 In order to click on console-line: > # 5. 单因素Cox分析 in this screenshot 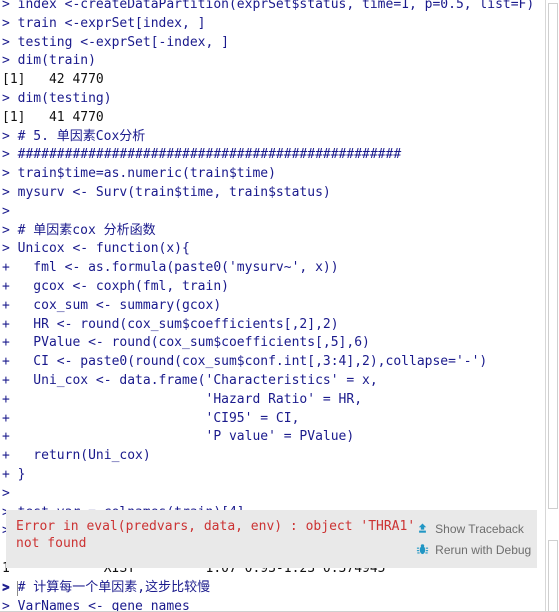, I will do `click(74, 136)`.